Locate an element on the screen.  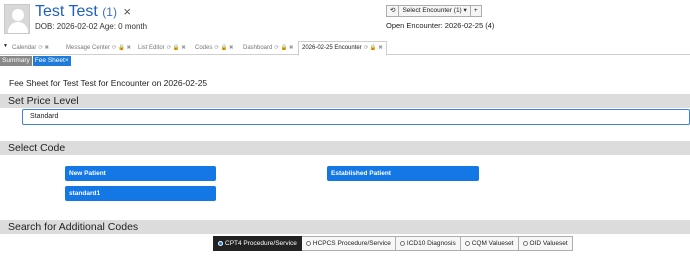
price-level-select: Standard is located at coordinates (356, 117).